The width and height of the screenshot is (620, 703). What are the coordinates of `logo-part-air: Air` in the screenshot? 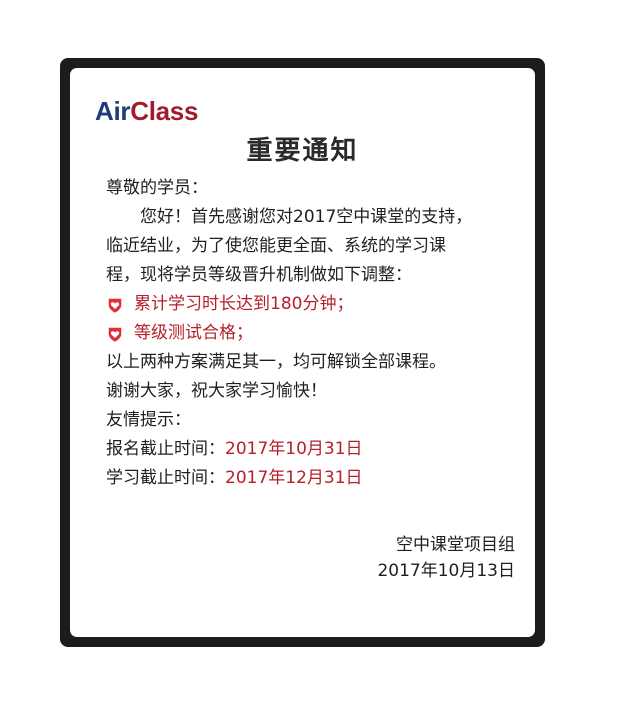 It's located at (113, 111).